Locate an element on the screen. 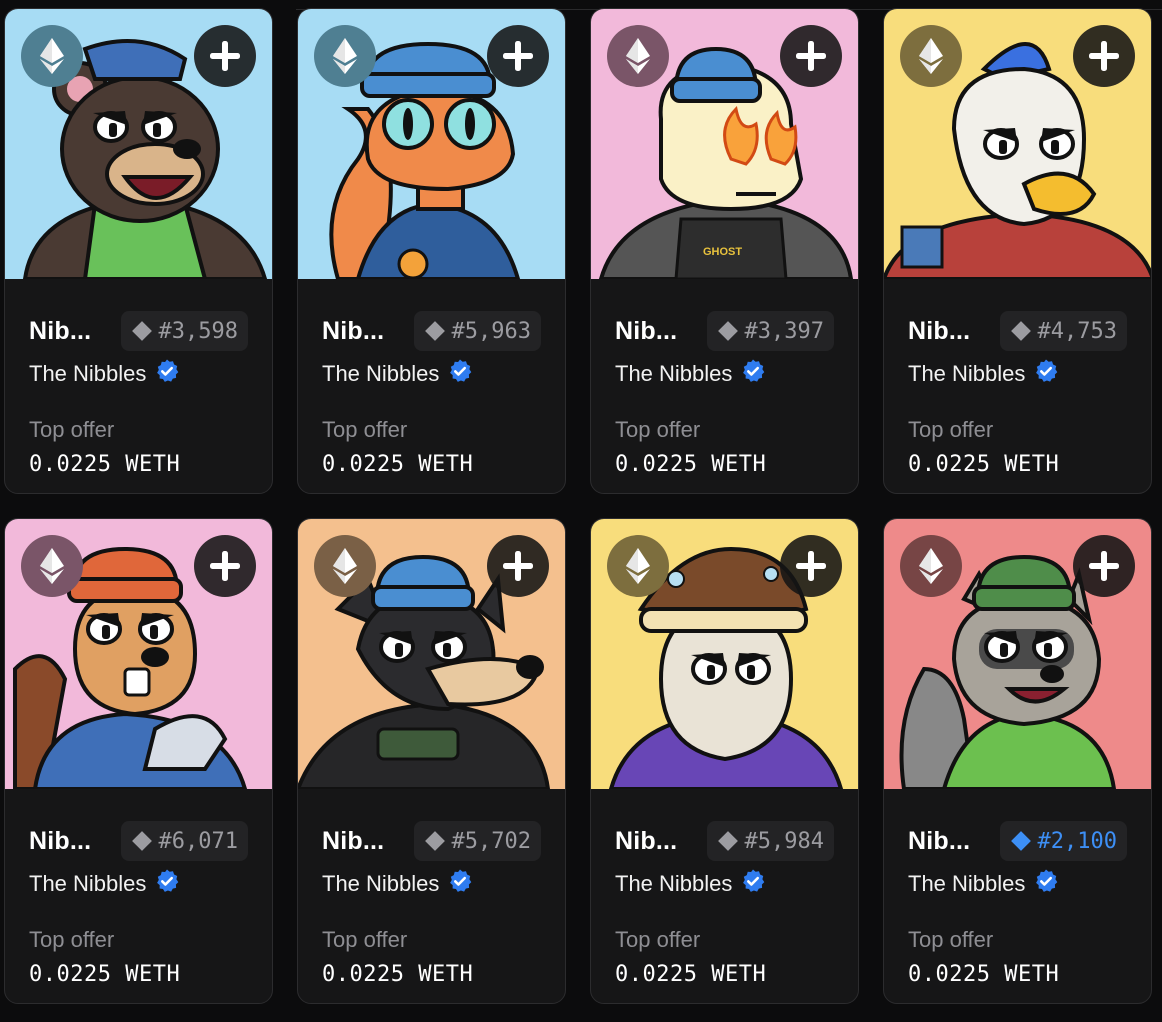  rarity-rank: #2,100 is located at coordinates (1077, 841).